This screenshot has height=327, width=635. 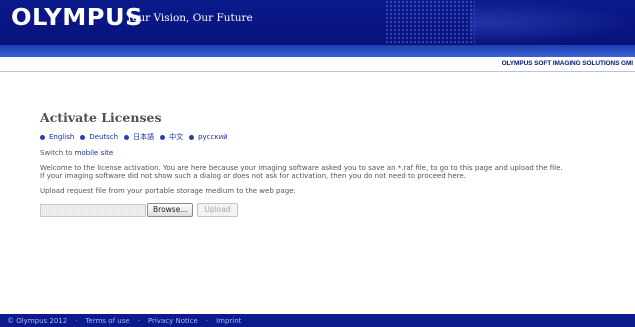 I want to click on language-item-deutsch: Deutsch, so click(x=99, y=137).